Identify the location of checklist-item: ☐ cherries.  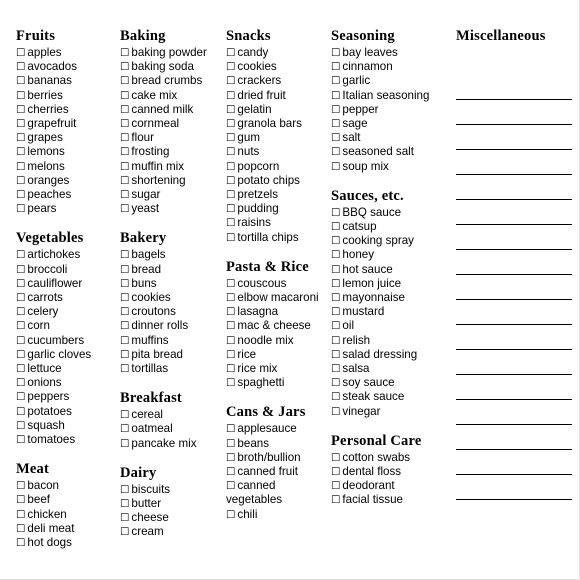
(68, 110).